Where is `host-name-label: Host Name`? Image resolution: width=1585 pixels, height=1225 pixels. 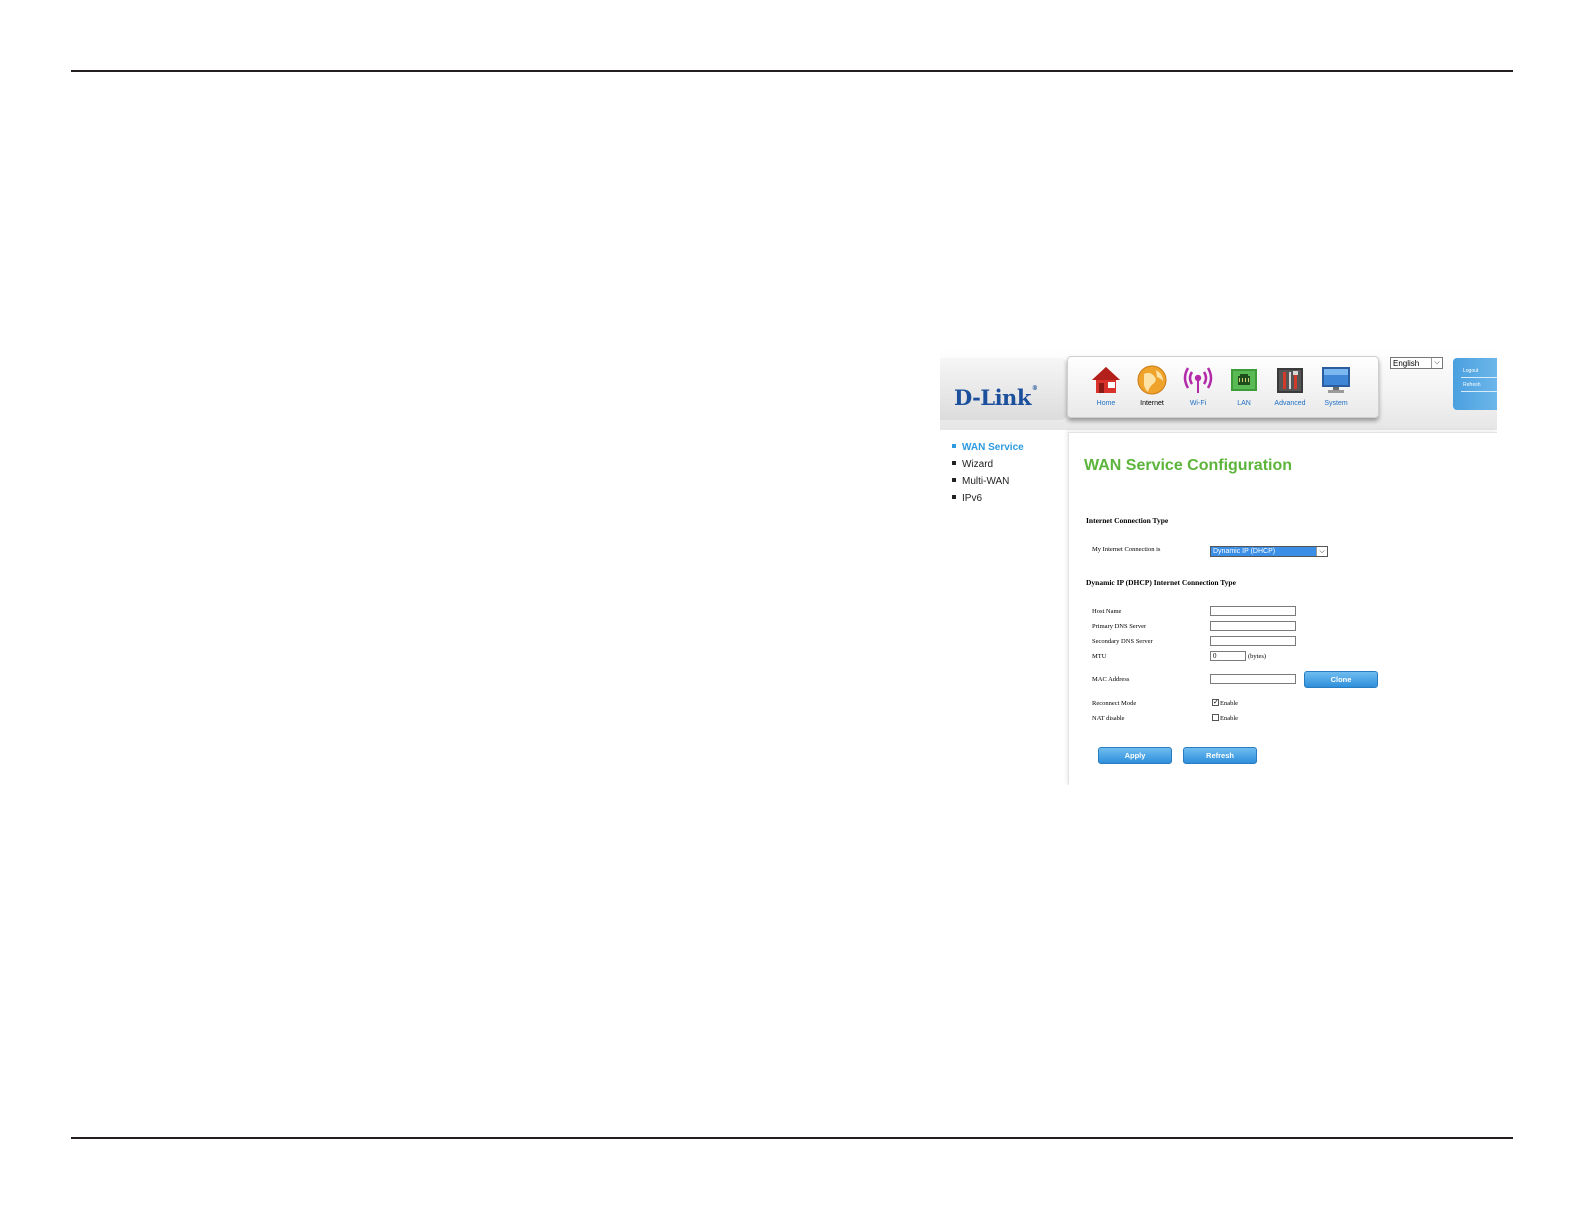
host-name-label: Host Name is located at coordinates (1107, 611).